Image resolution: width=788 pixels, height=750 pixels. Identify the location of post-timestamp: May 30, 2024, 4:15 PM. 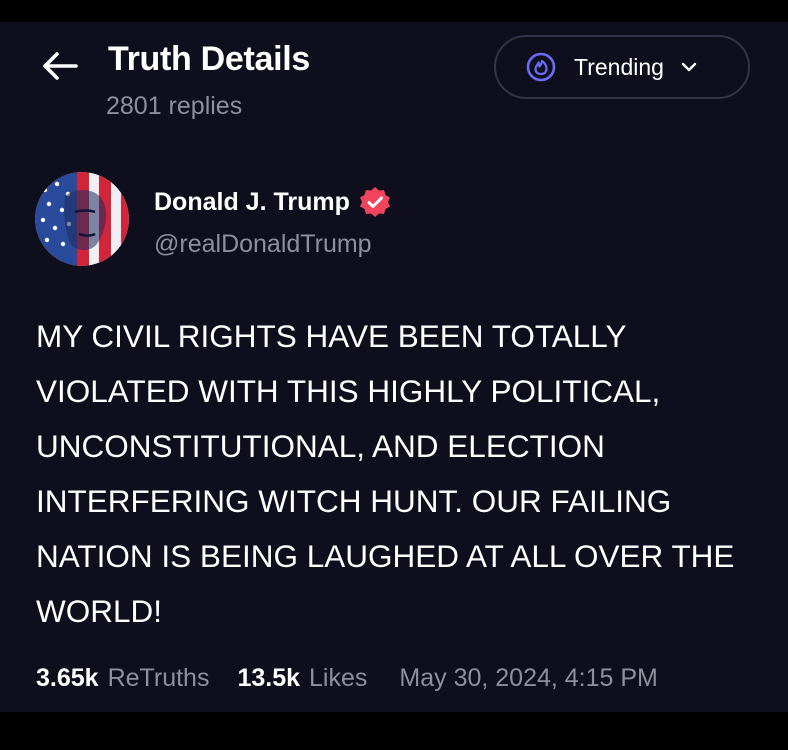
(528, 678).